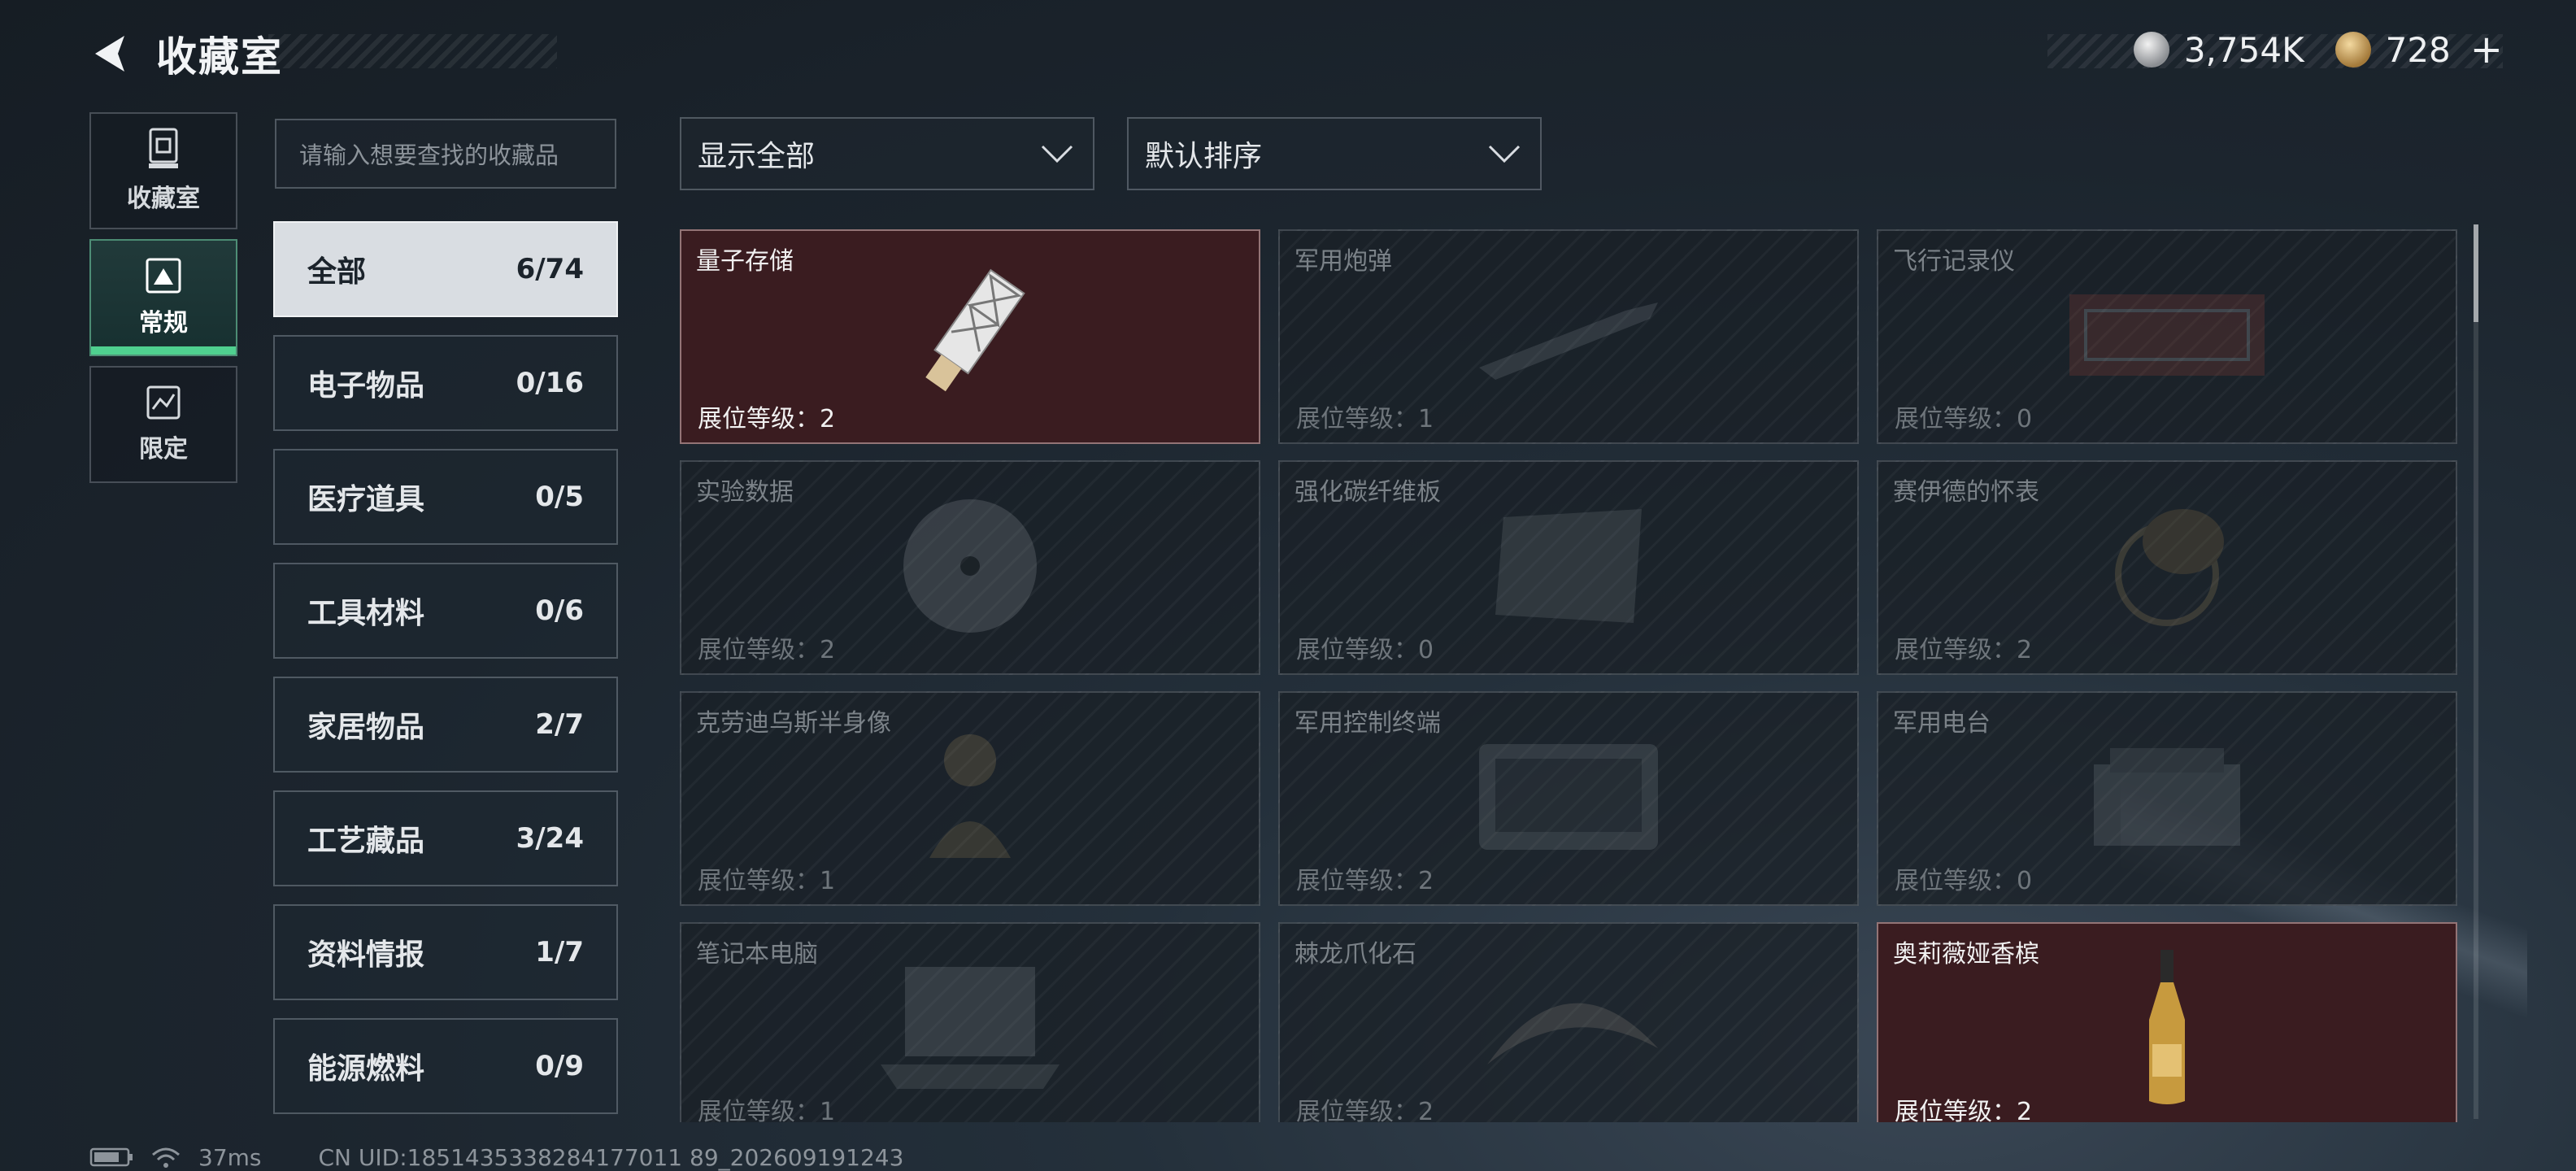 This screenshot has height=1171, width=2576. I want to click on category-count: 2/7, so click(559, 725).